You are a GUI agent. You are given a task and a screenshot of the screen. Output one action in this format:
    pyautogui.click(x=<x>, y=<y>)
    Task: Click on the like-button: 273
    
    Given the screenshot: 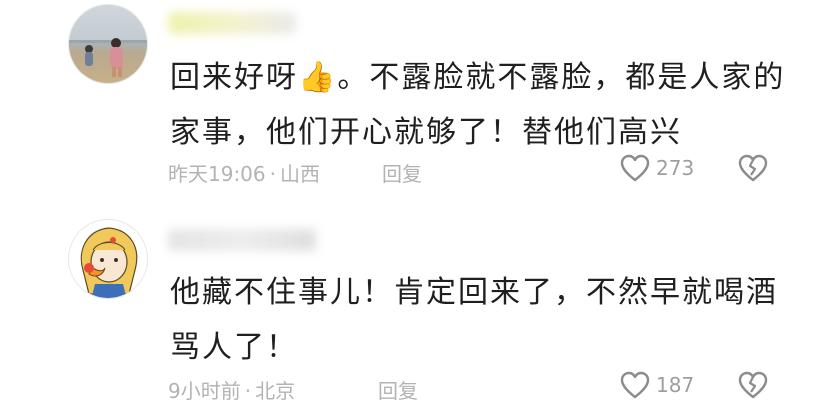 What is the action you would take?
    pyautogui.click(x=657, y=168)
    